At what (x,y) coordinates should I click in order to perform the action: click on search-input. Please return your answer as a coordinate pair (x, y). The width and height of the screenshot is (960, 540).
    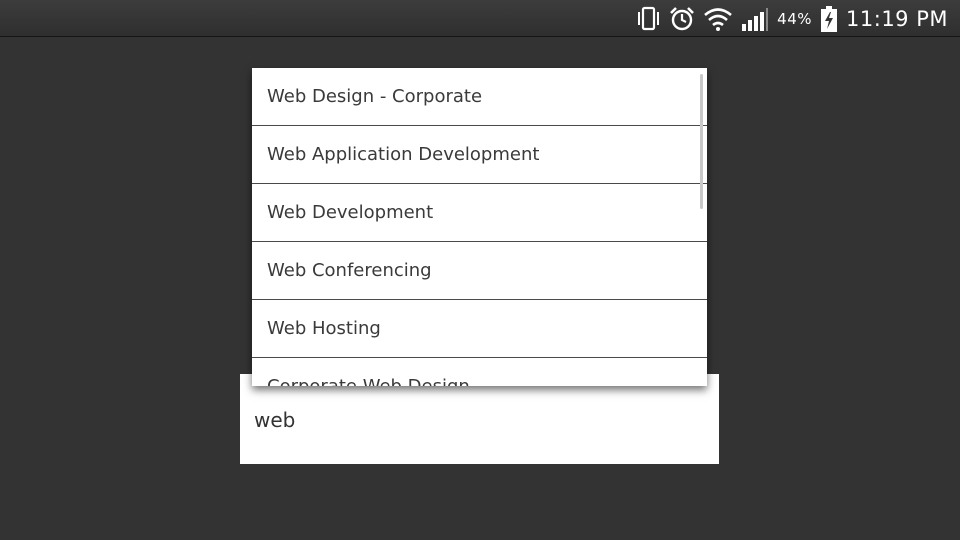
    Looking at the image, I should click on (474, 420).